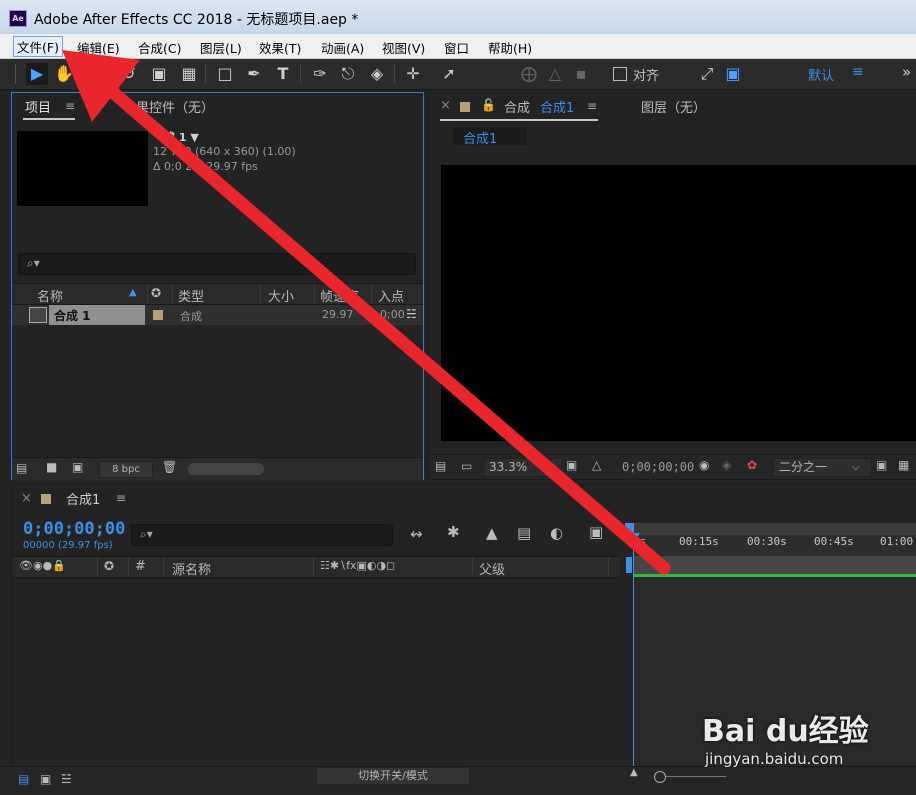 This screenshot has height=795, width=916. I want to click on resolution-dropdown: 二分之一 ⌵, so click(822, 467).